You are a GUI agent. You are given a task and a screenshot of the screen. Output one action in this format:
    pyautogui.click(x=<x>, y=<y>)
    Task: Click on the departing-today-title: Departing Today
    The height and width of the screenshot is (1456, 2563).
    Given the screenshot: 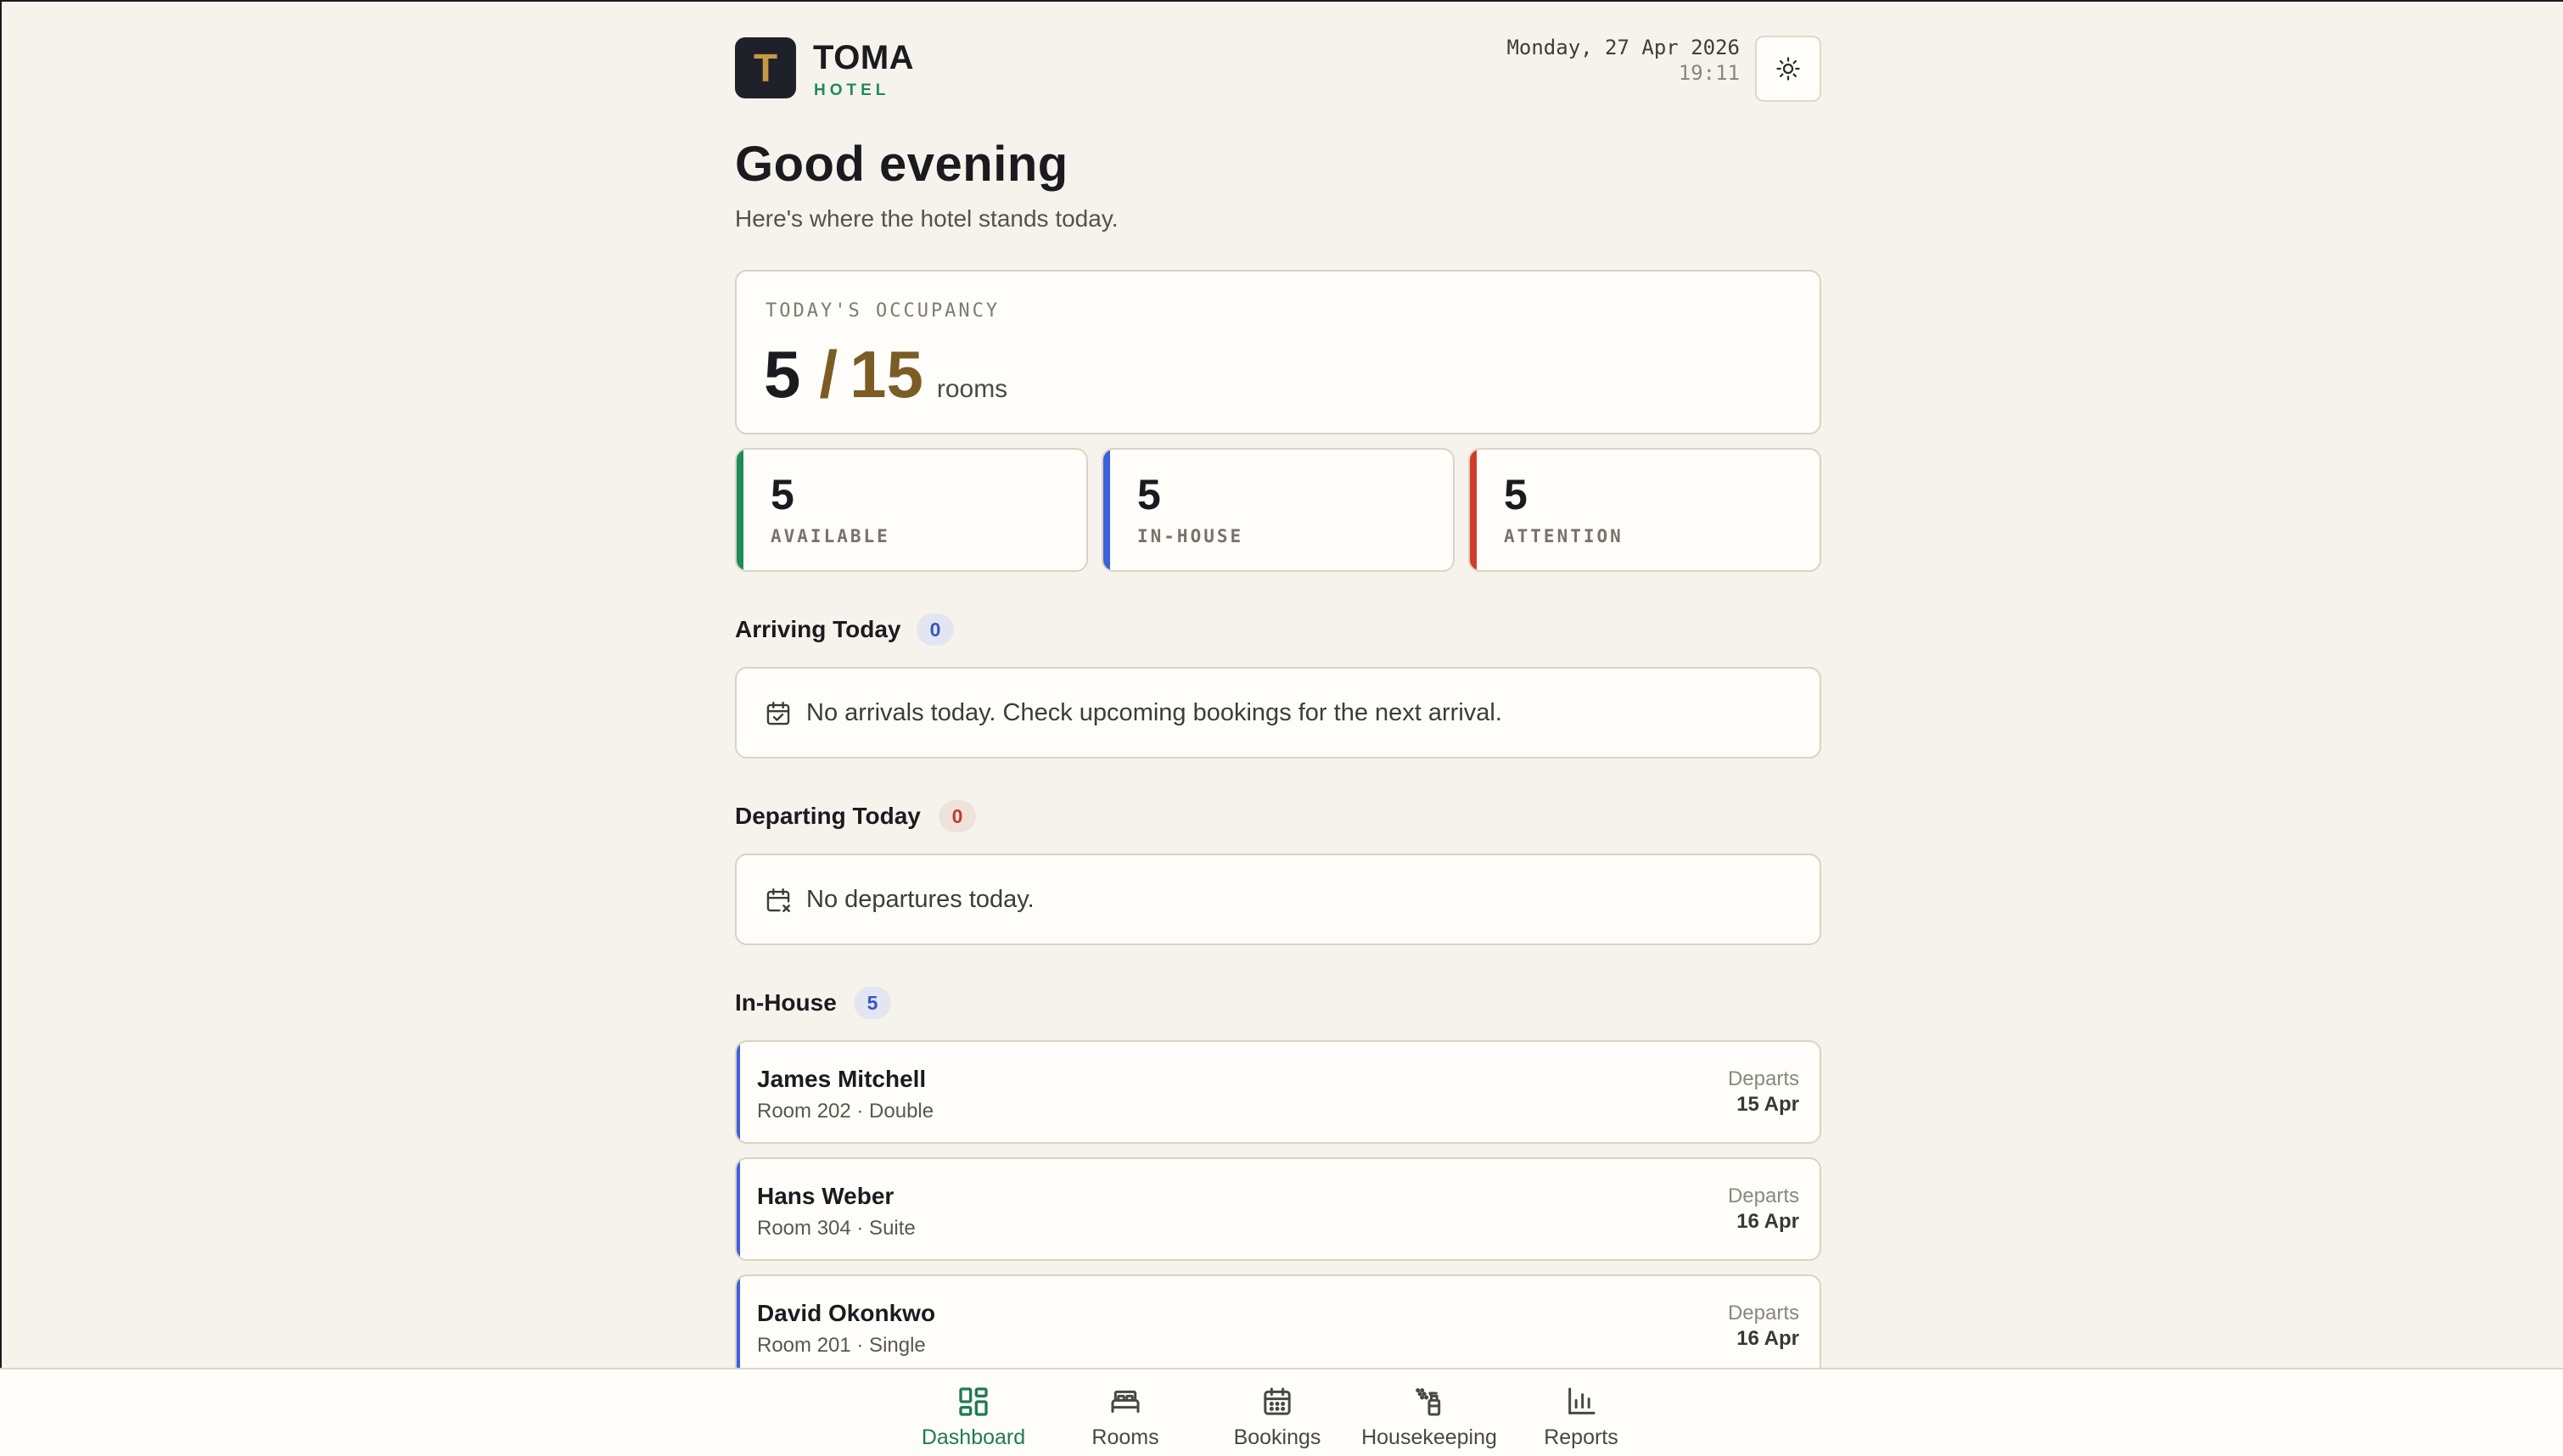 What is the action you would take?
    pyautogui.click(x=828, y=816)
    